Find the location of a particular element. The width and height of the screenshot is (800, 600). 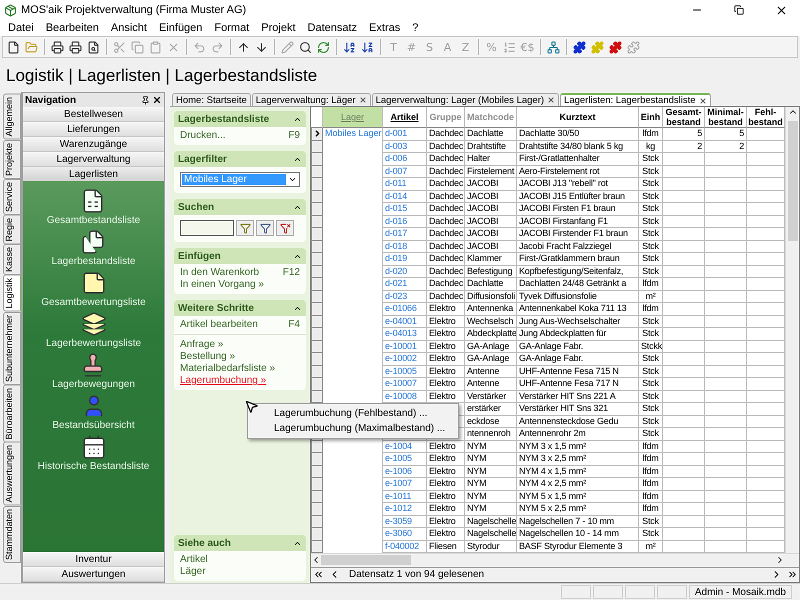

side-tab: Service is located at coordinates (12, 196).